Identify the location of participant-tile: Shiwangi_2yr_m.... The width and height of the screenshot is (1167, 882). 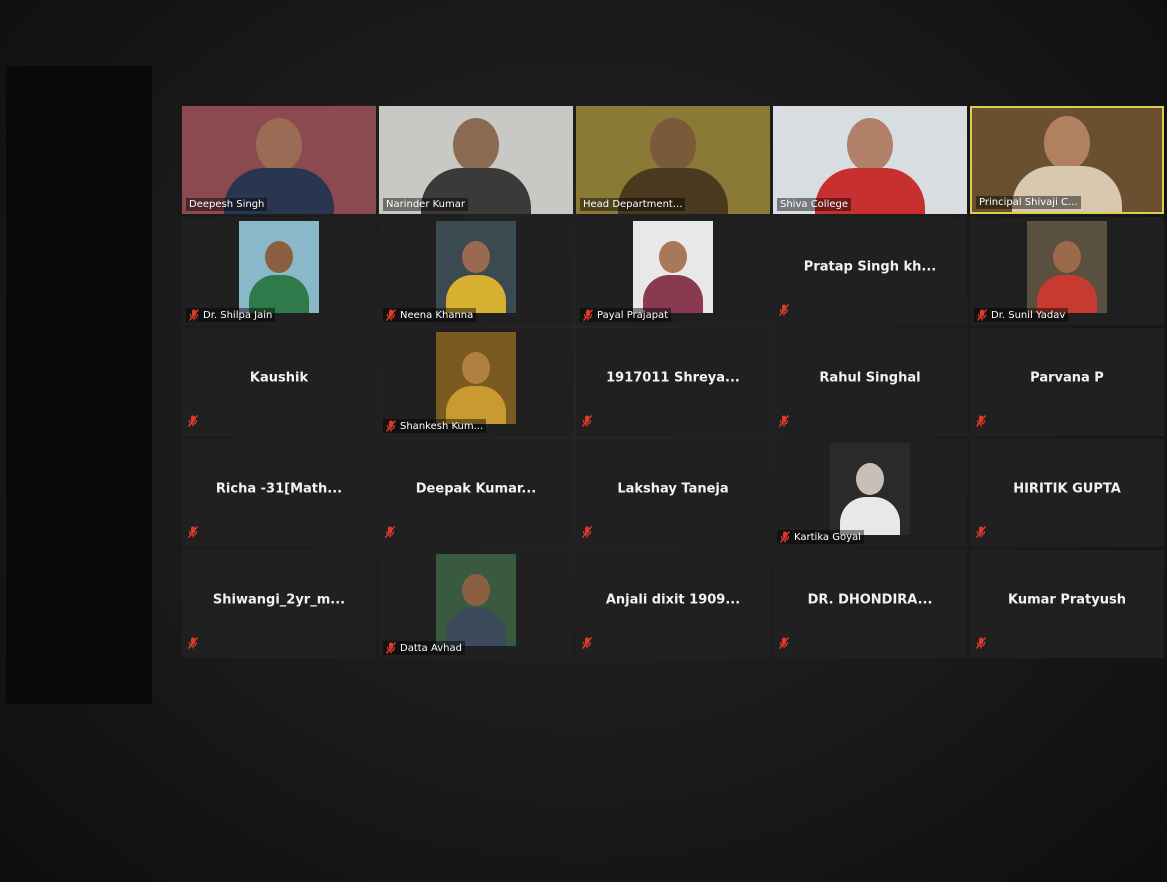
(279, 604).